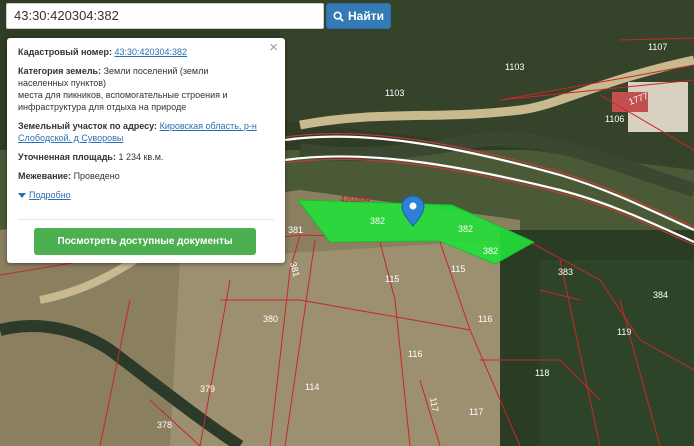 This screenshot has height=446, width=694. Describe the element at coordinates (65, 52) in the screenshot. I see `cadastral-label: Кадастровый номер:` at that location.